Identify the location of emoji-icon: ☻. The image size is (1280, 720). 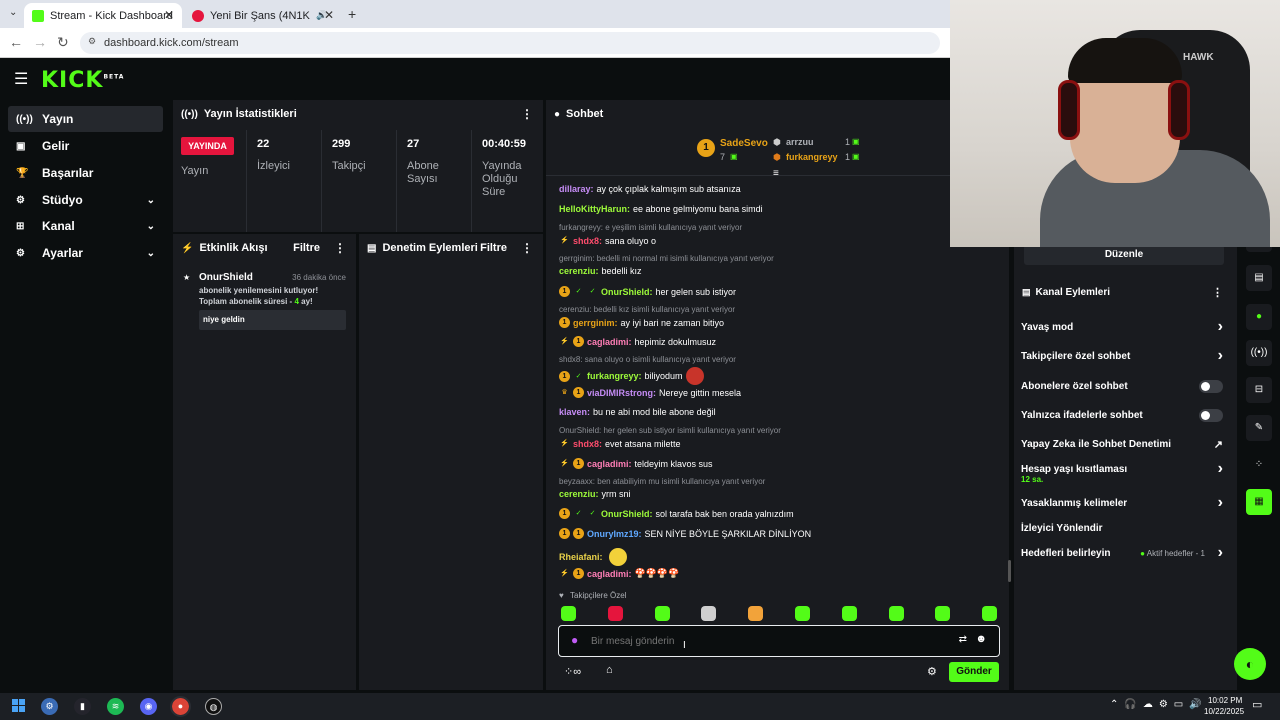
(981, 639).